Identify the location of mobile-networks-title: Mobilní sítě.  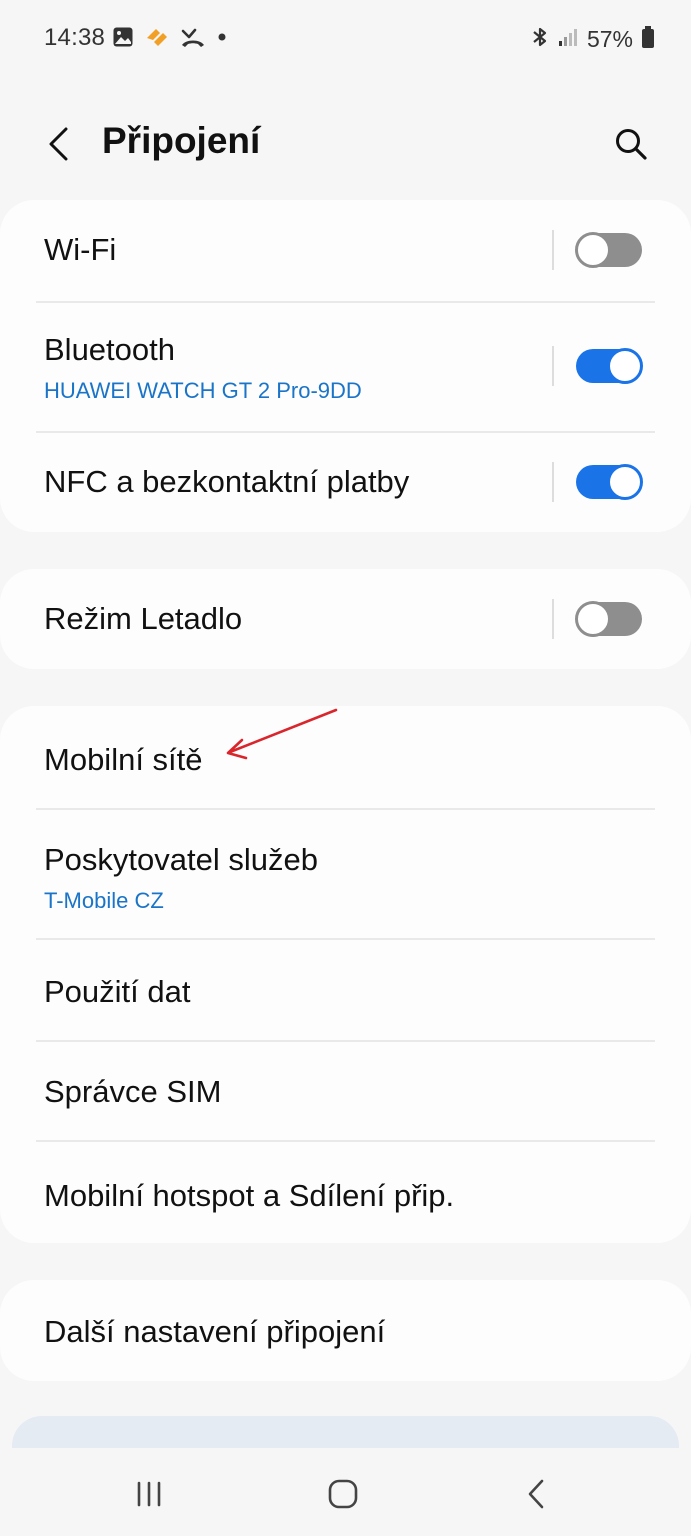
(123, 759).